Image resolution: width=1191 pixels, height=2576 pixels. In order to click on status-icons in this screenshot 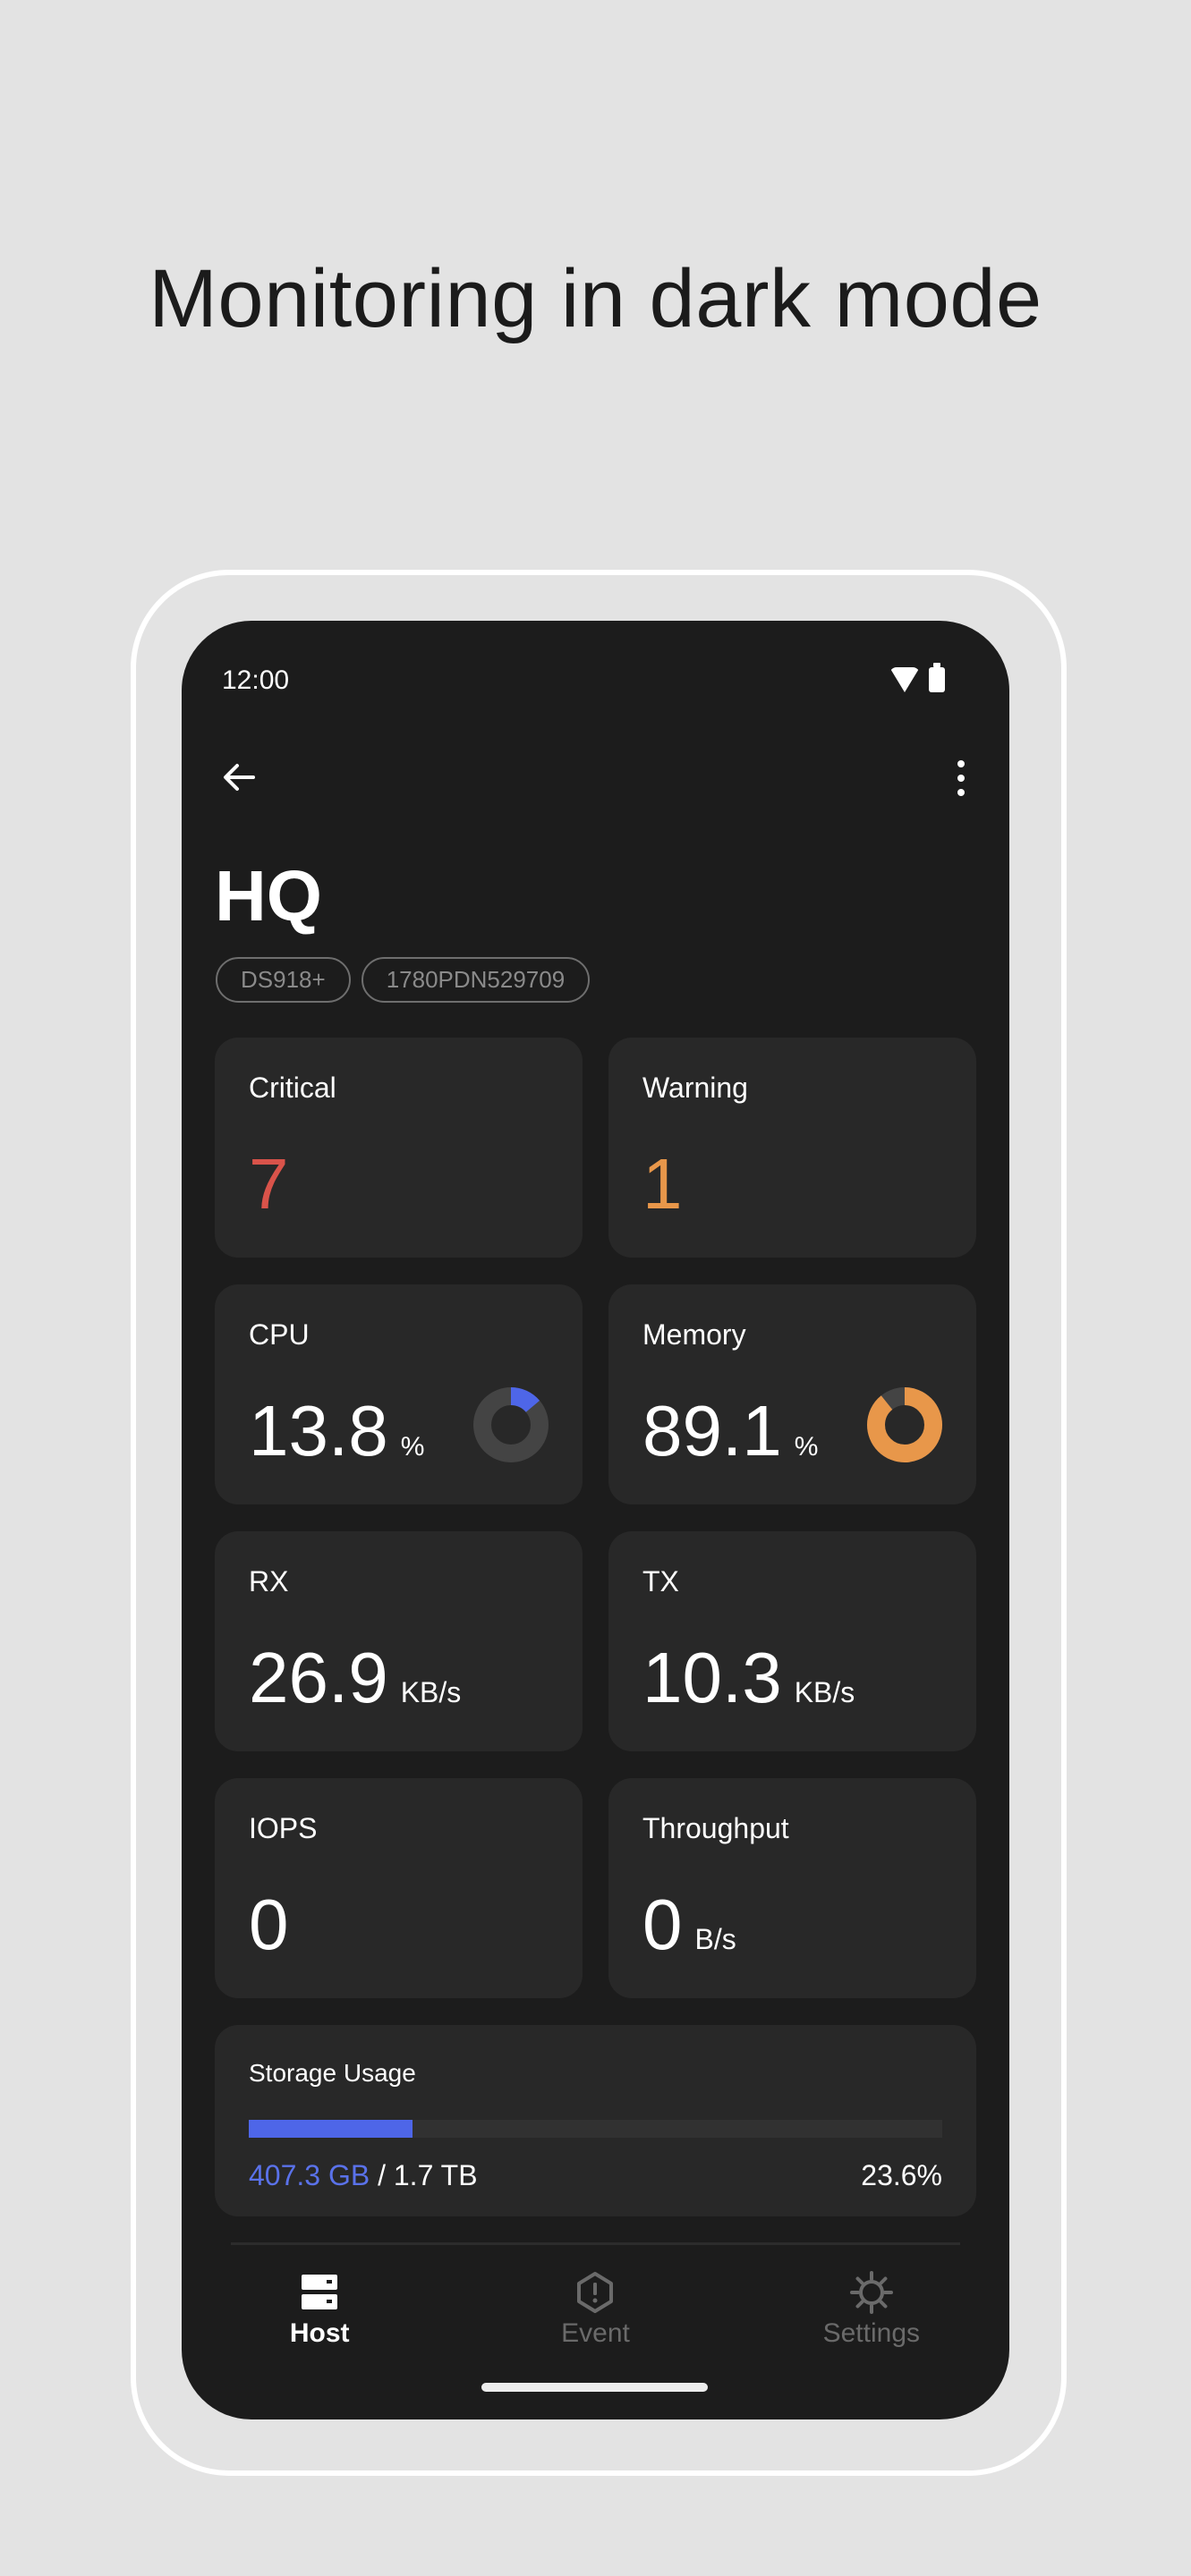, I will do `click(917, 677)`.